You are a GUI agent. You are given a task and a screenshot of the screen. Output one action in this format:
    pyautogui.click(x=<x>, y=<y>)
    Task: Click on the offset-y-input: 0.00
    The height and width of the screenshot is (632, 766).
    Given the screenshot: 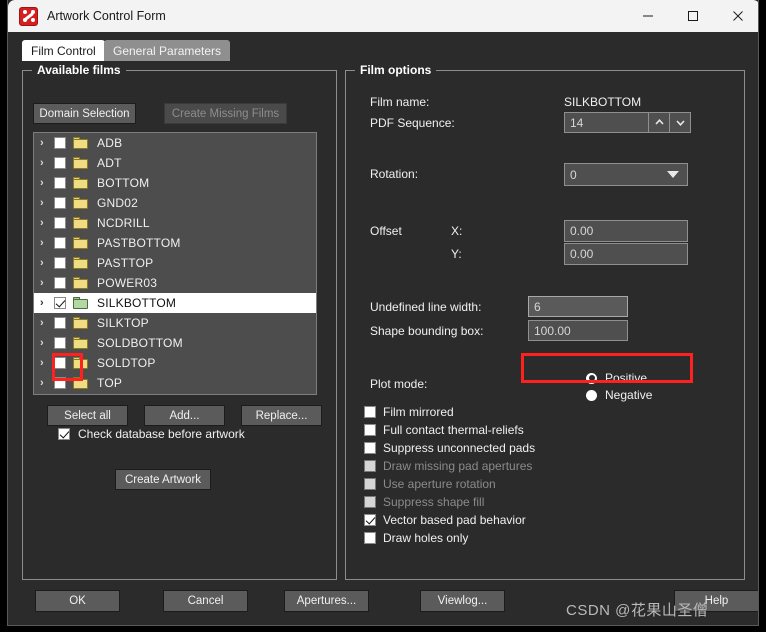 What is the action you would take?
    pyautogui.click(x=626, y=254)
    